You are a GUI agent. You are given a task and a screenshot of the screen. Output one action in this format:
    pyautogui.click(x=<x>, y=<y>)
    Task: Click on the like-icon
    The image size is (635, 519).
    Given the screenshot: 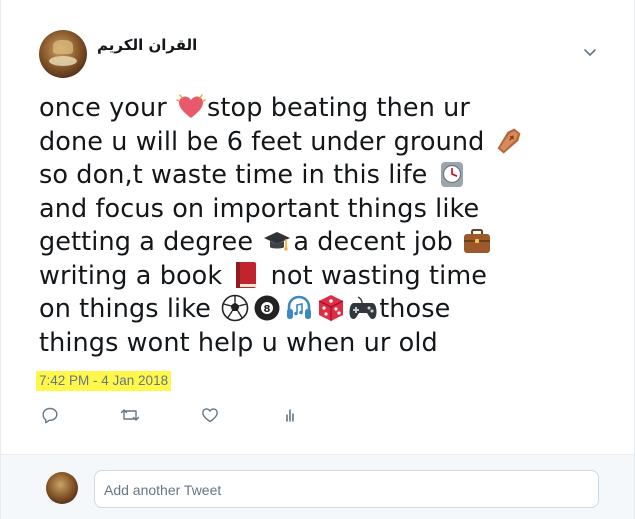 What is the action you would take?
    pyautogui.click(x=210, y=415)
    